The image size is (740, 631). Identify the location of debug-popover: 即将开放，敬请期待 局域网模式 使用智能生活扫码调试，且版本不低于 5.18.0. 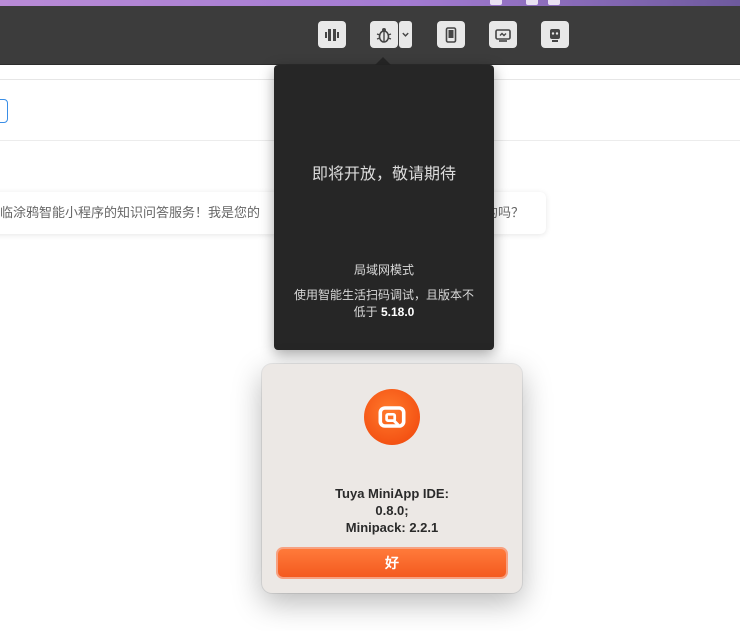
(384, 207).